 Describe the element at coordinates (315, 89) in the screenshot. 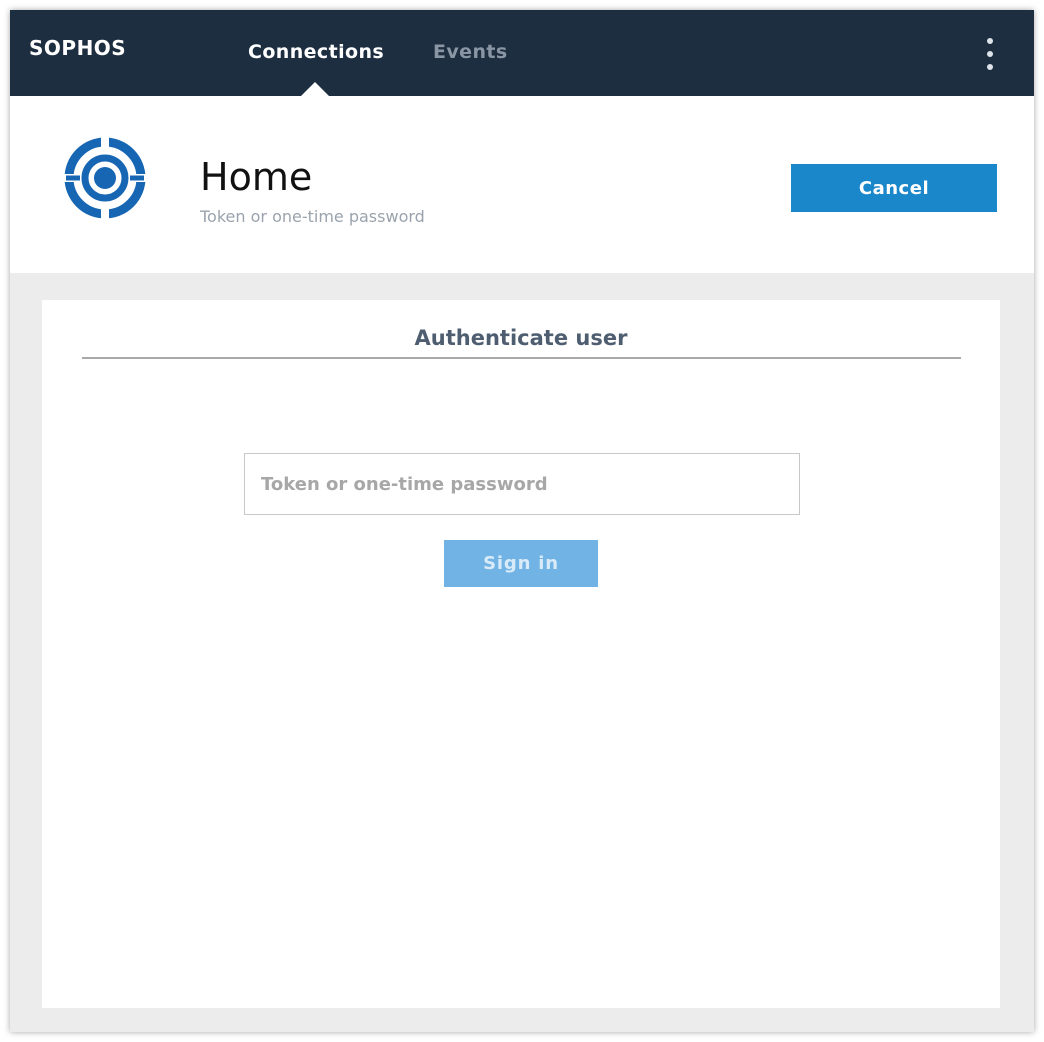

I see `active-tab-indicator` at that location.